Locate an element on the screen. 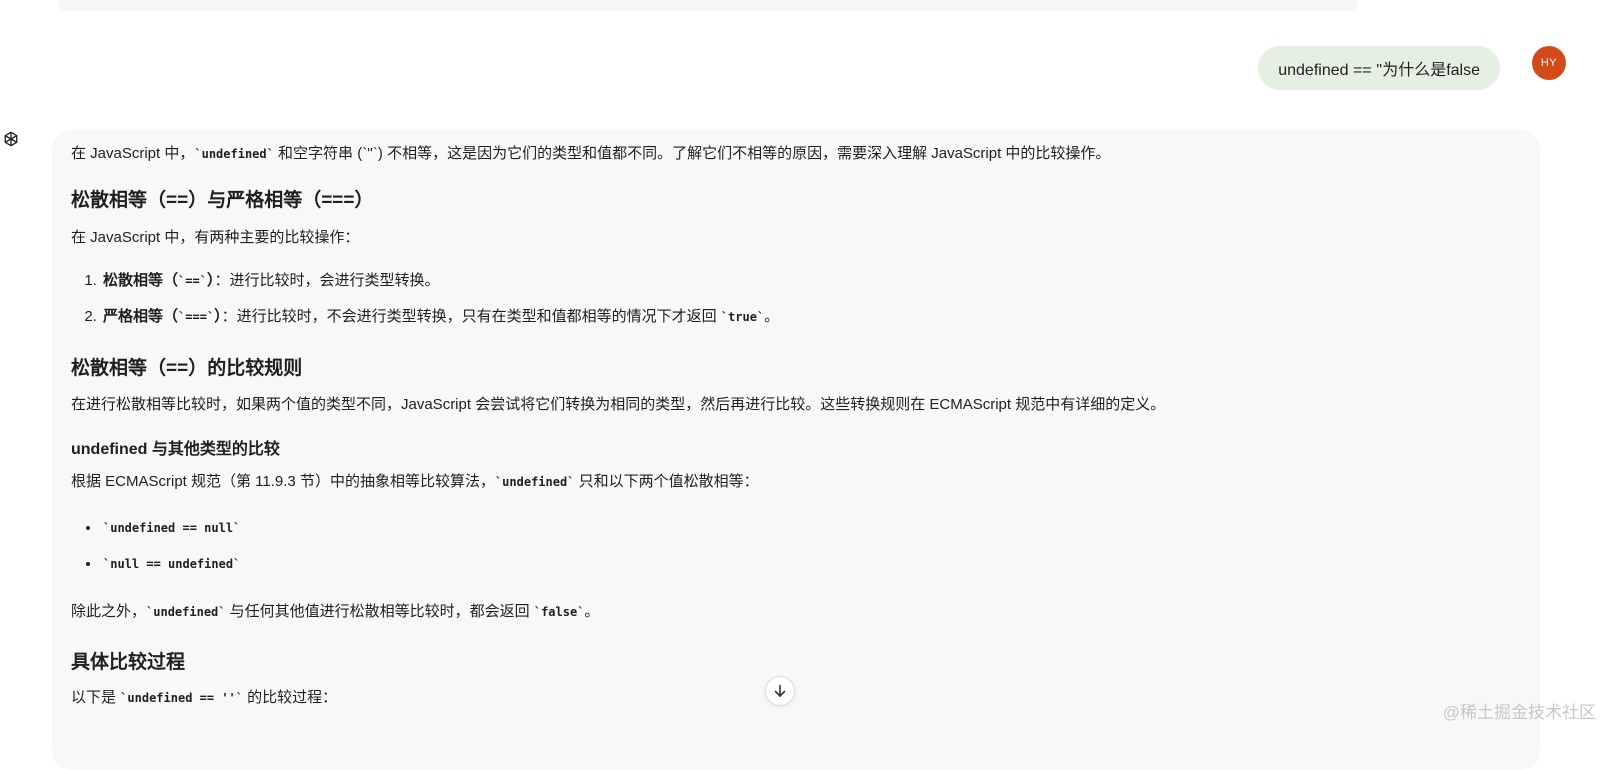  arrow-down-icon is located at coordinates (780, 690).